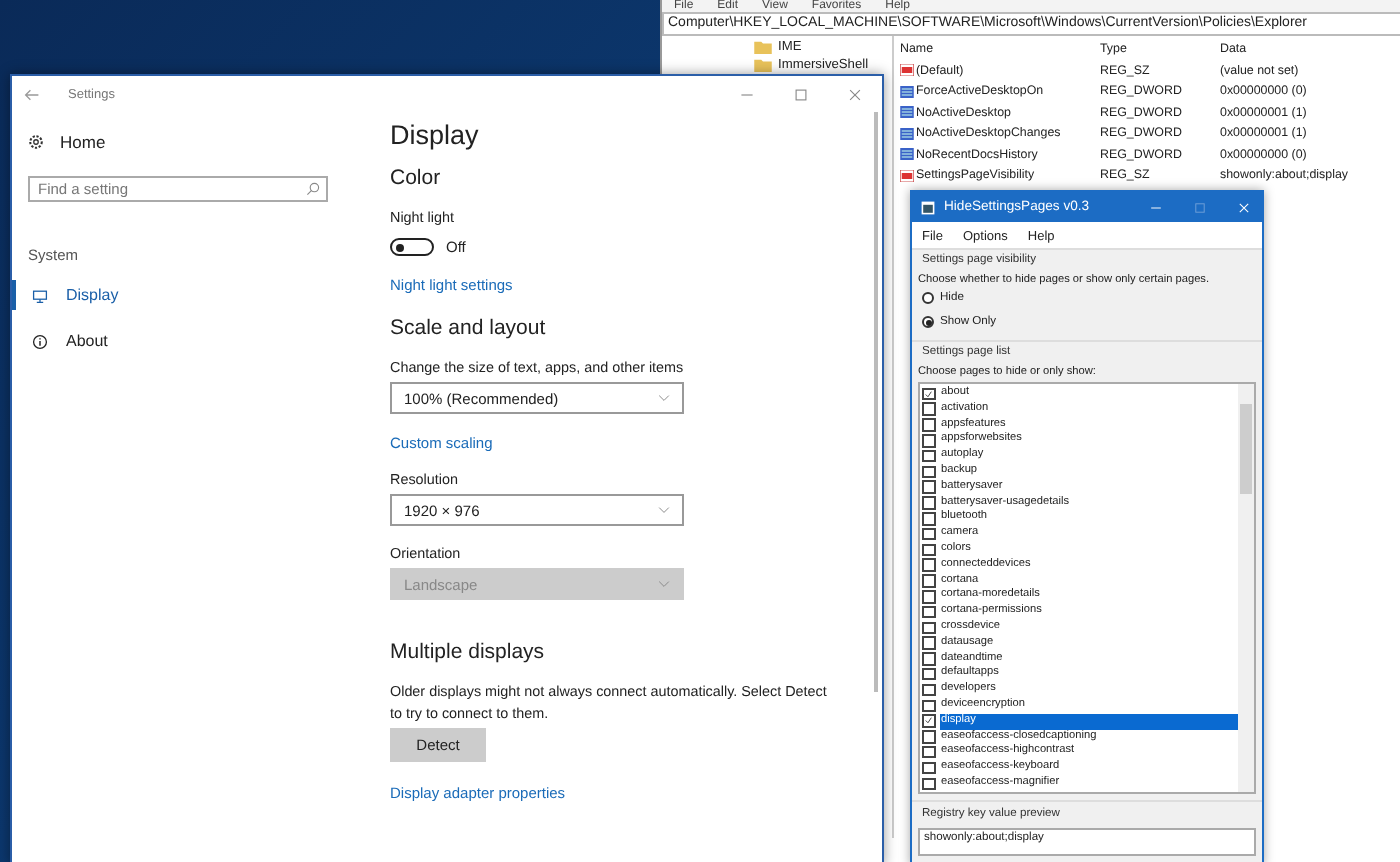 This screenshot has height=862, width=1400. I want to click on monitor-icon, so click(40, 295).